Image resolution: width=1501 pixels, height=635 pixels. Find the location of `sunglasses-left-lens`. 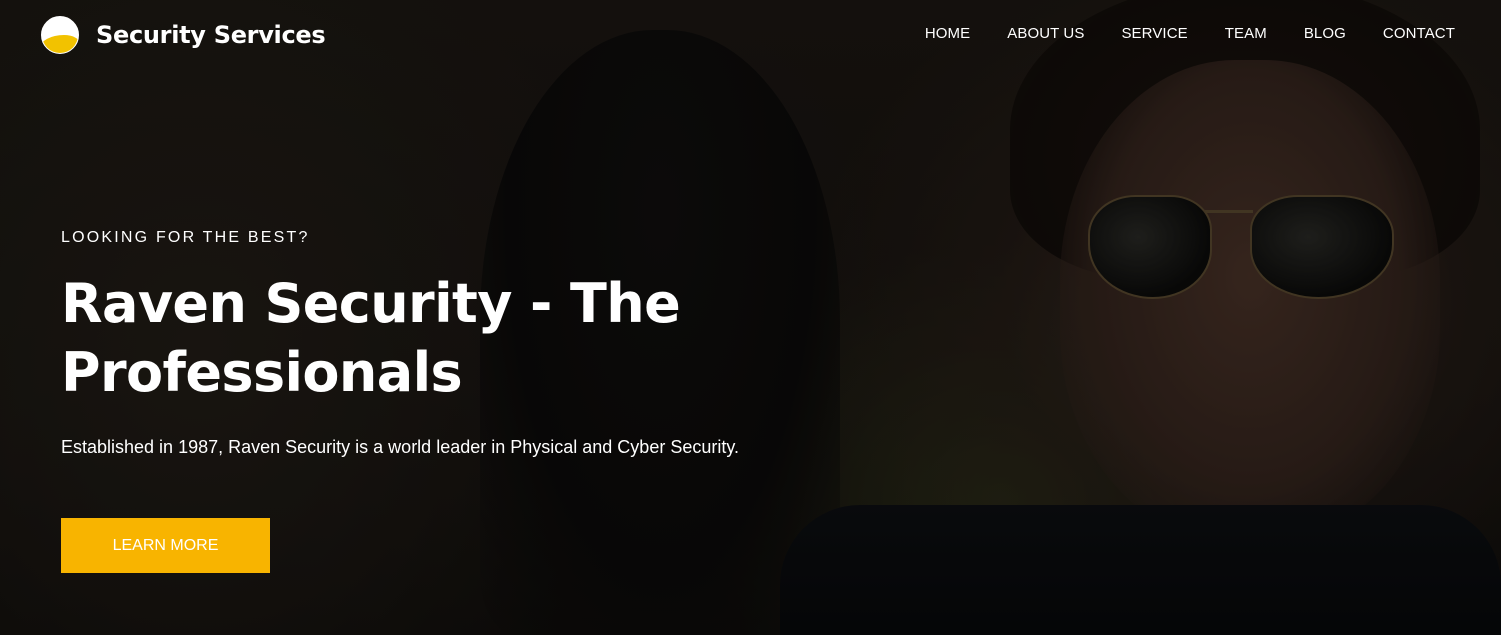

sunglasses-left-lens is located at coordinates (1150, 247).